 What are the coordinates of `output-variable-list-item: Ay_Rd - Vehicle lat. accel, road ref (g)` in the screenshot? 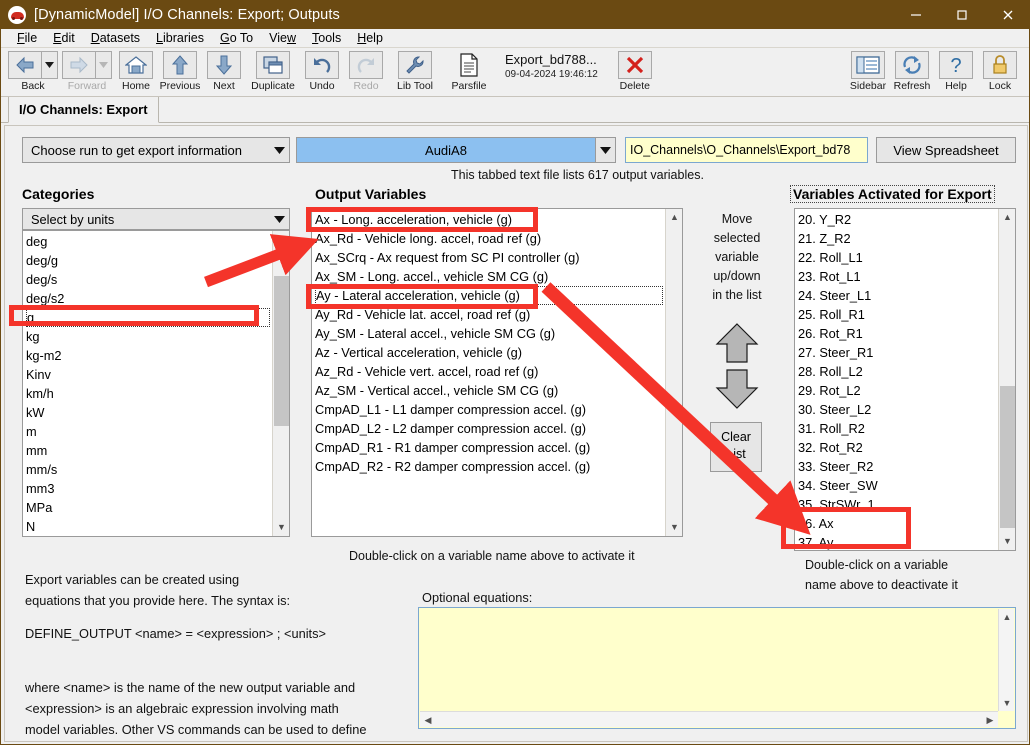 It's located at (490, 314).